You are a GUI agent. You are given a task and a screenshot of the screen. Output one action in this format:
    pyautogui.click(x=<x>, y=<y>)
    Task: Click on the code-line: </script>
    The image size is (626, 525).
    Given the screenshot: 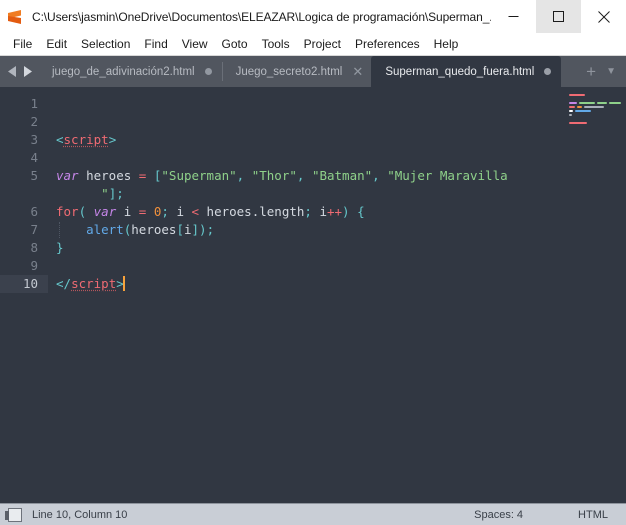 What is the action you would take?
    pyautogui.click(x=341, y=284)
    